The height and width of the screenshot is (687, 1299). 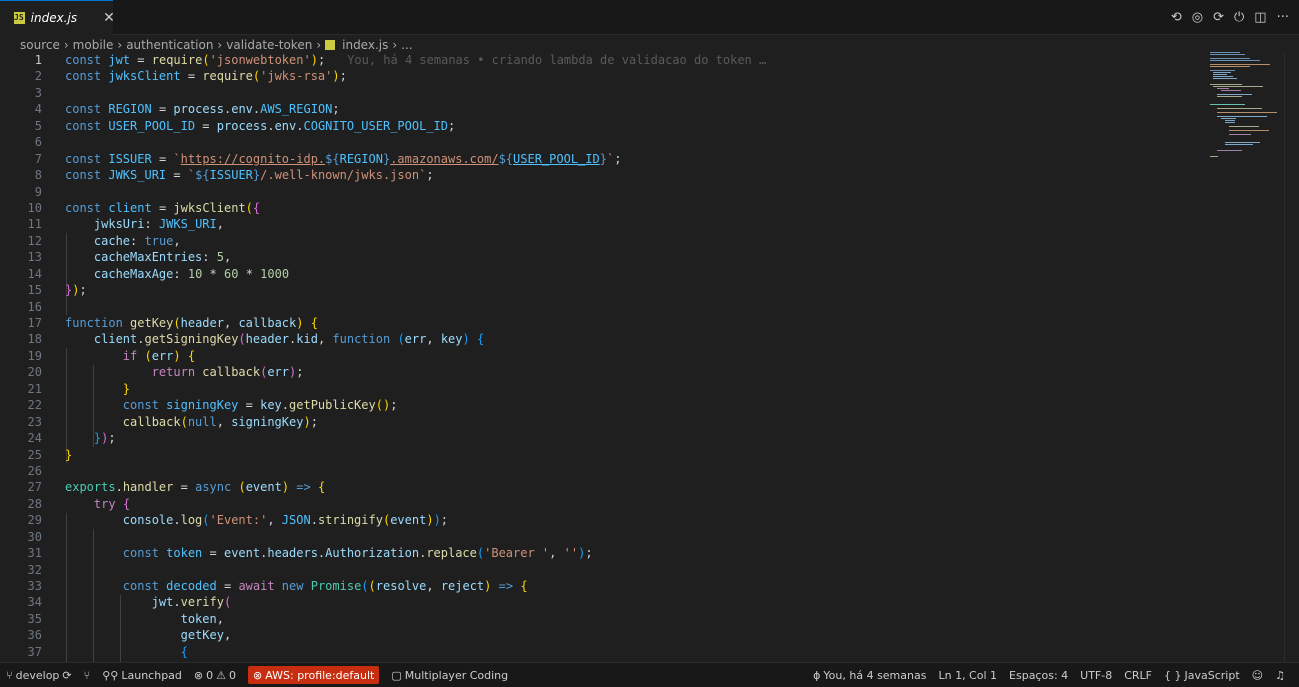 What do you see at coordinates (600, 323) in the screenshot?
I see `code-line: 17 function getKey(header, callback) {` at bounding box center [600, 323].